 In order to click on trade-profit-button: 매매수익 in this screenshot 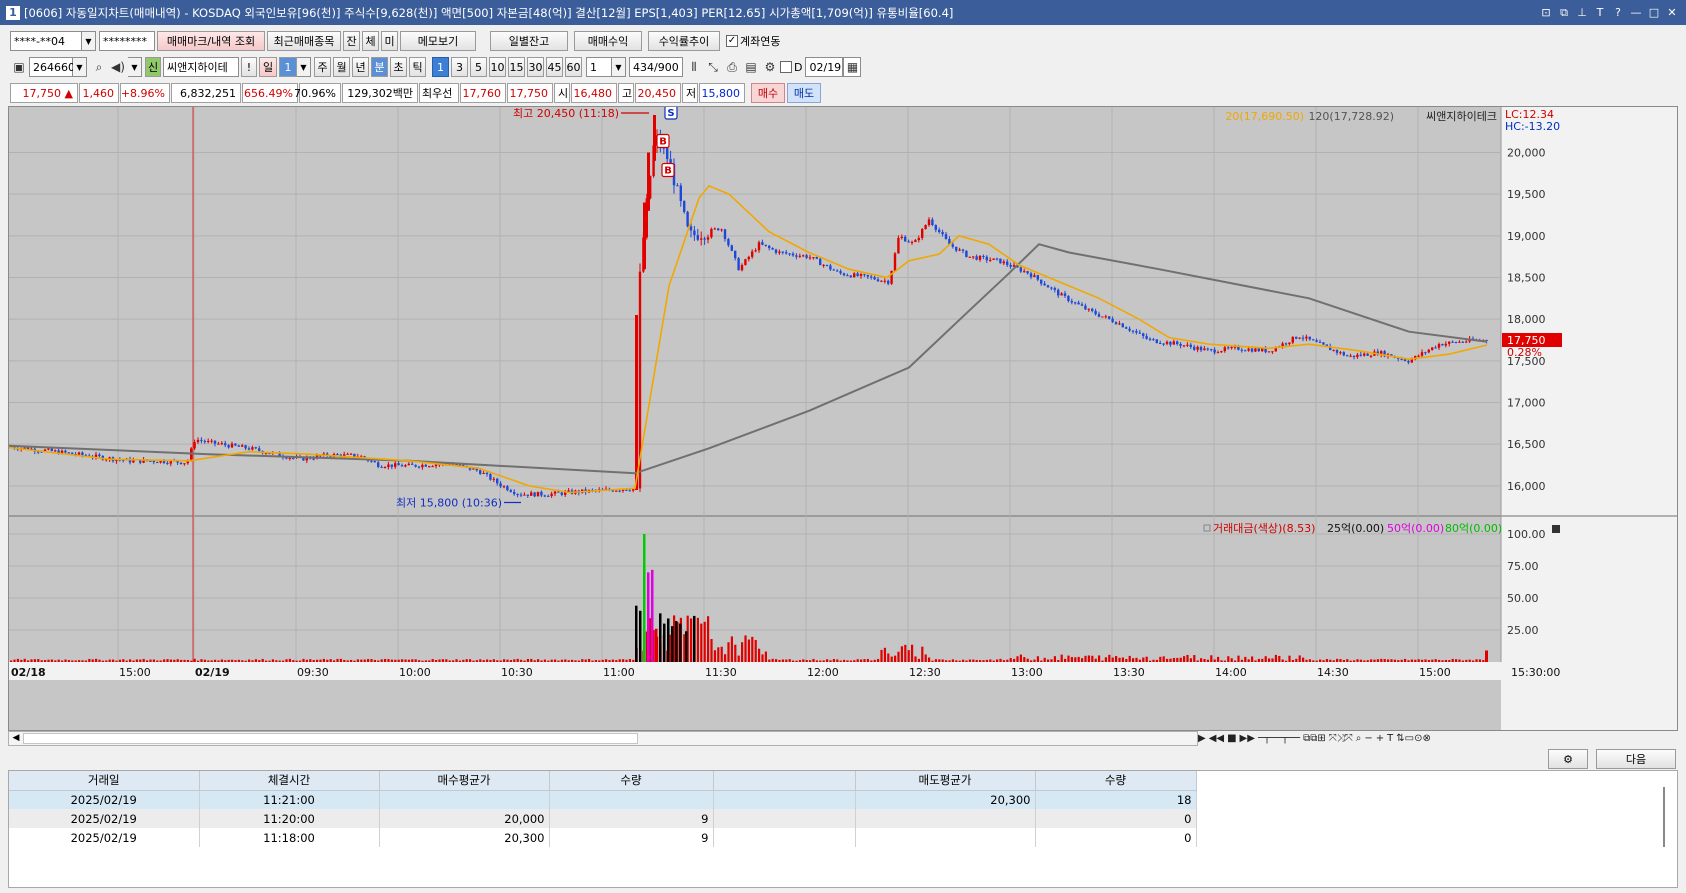, I will do `click(608, 41)`.